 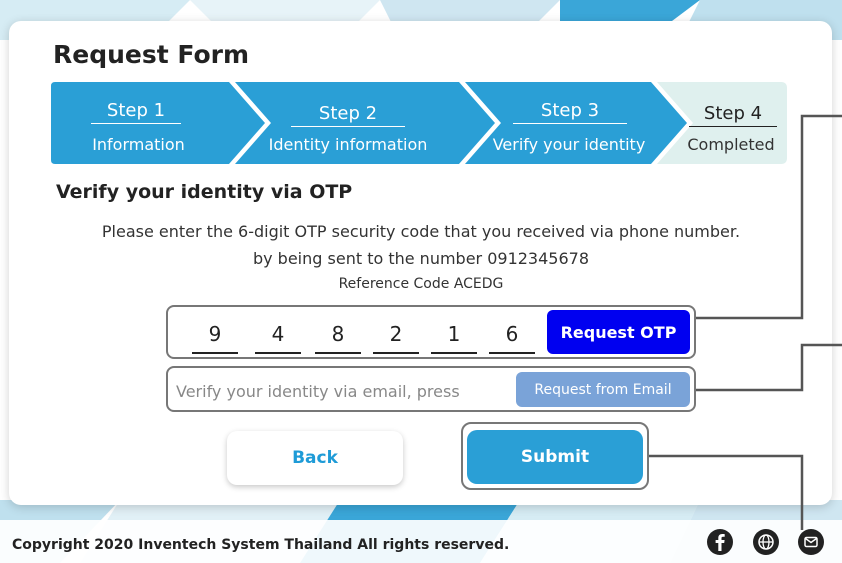 What do you see at coordinates (570, 112) in the screenshot?
I see `step-3-title: Step 3` at bounding box center [570, 112].